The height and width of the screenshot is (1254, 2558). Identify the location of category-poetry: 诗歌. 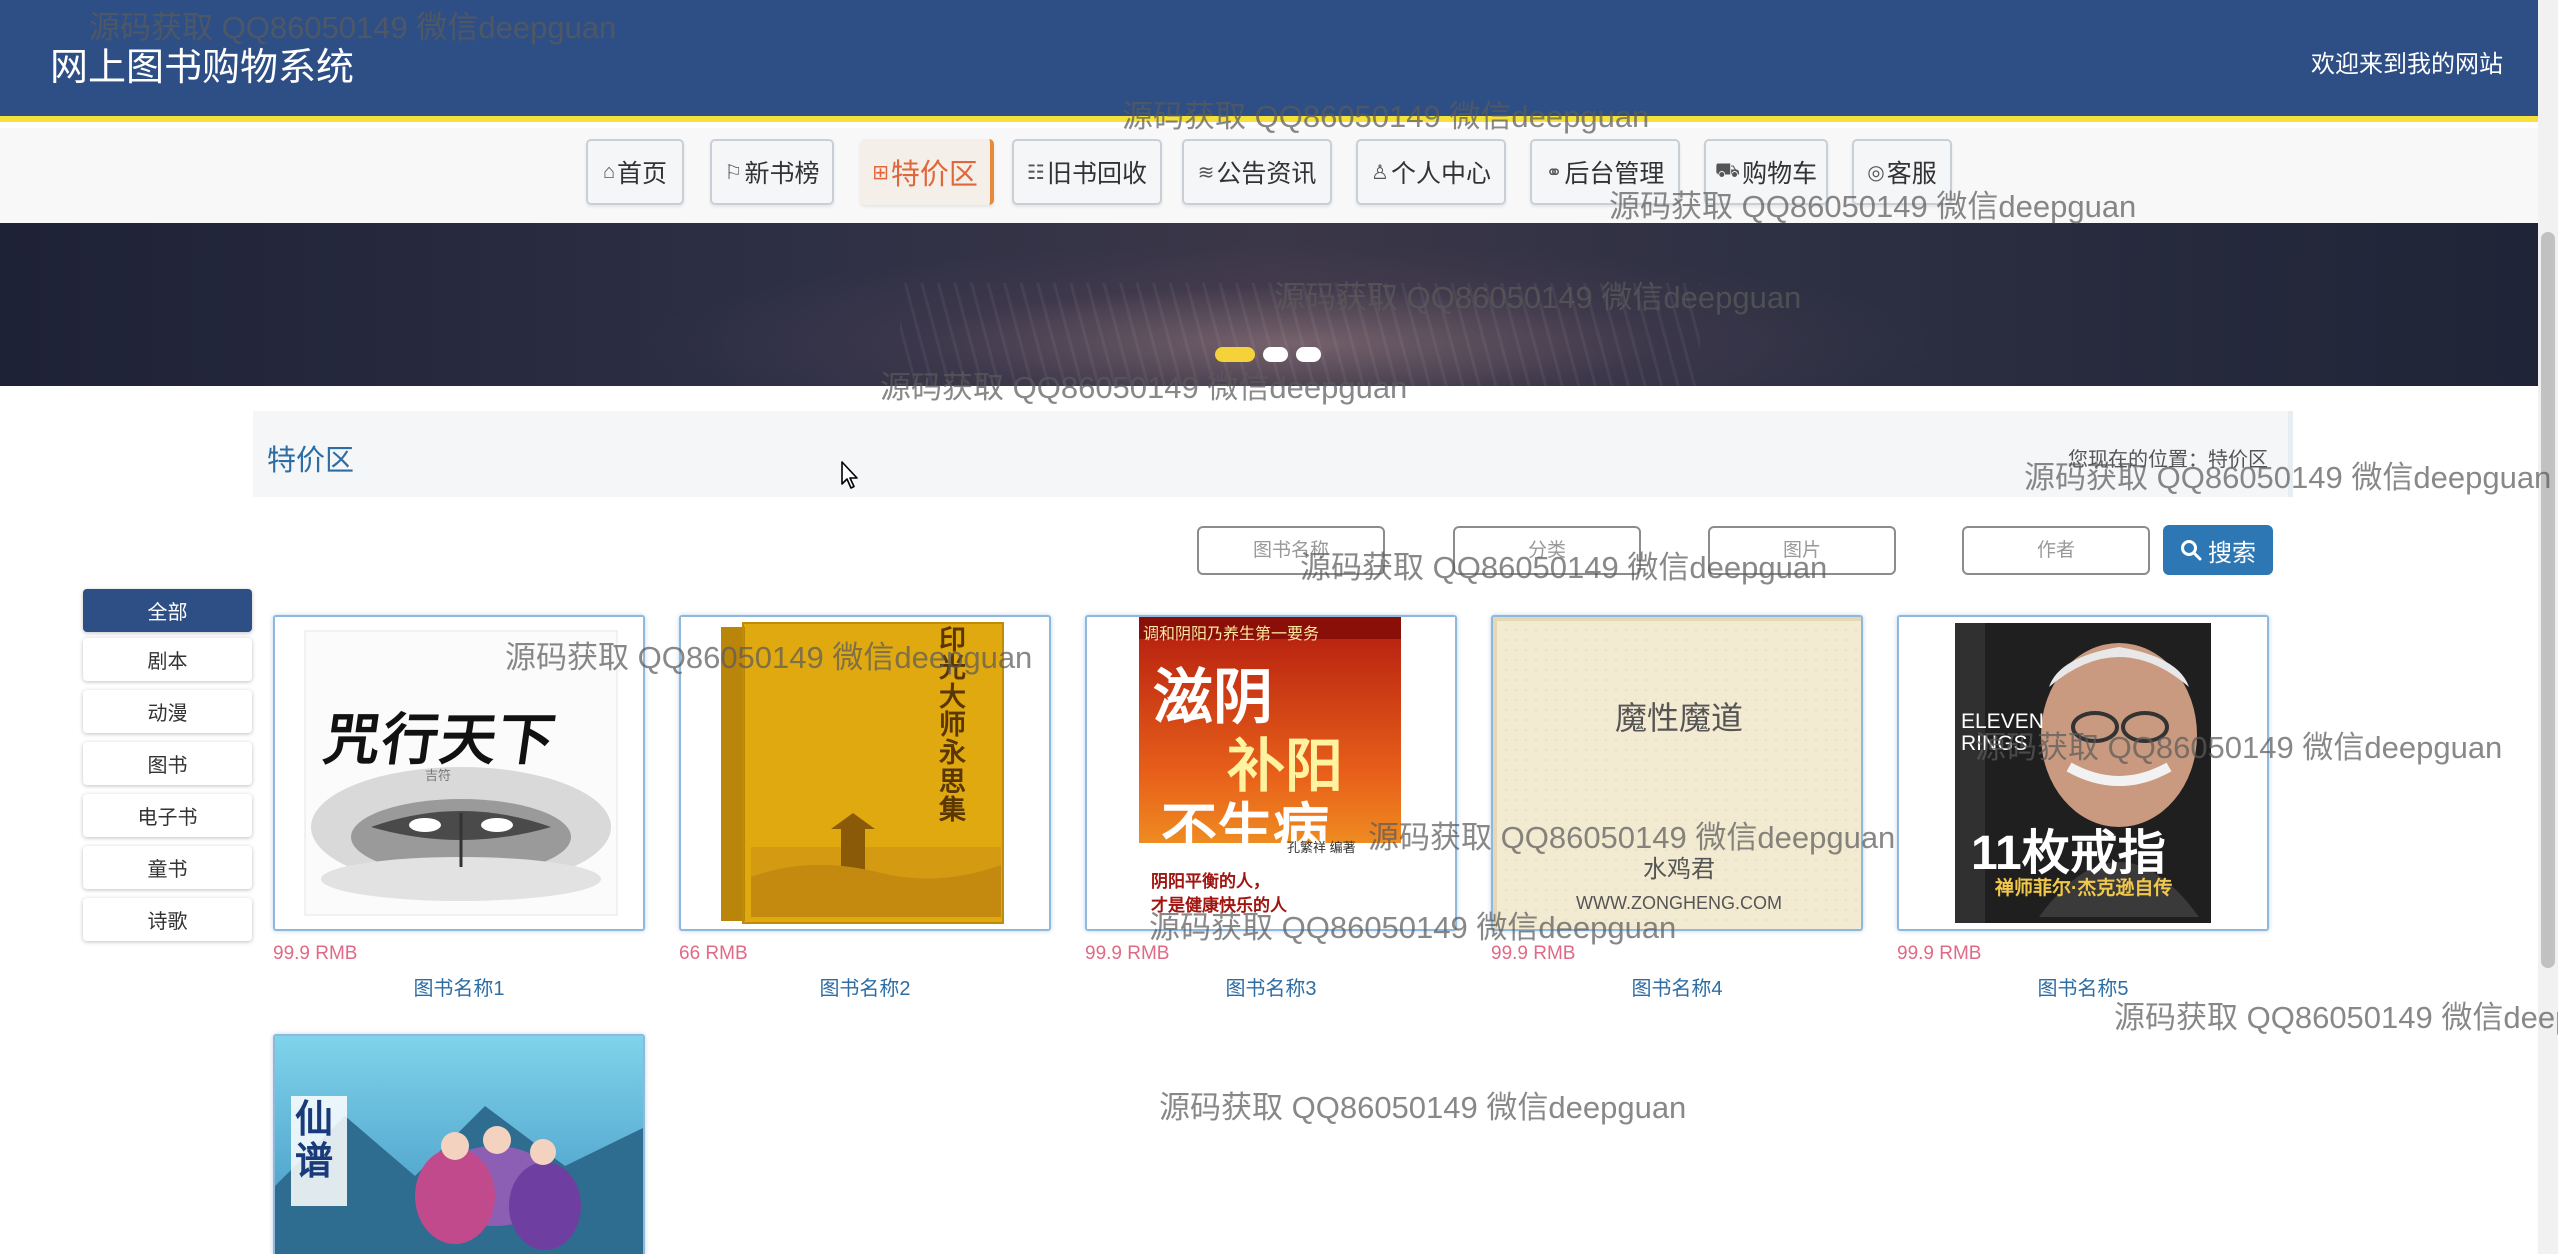
(167, 919).